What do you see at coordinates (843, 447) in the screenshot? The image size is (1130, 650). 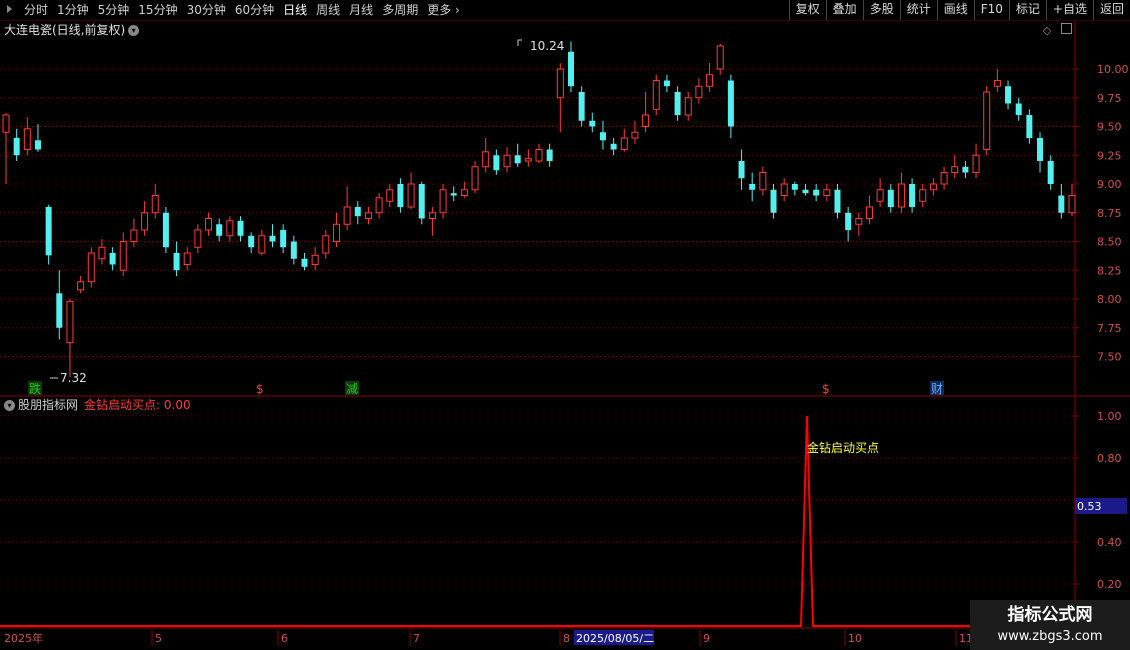 I see `signal-label: 金钻启动买点` at bounding box center [843, 447].